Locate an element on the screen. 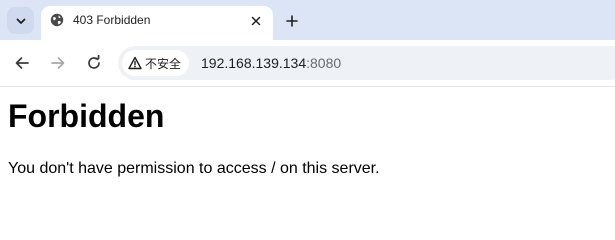 The height and width of the screenshot is (240, 615). security-label: 不安全 is located at coordinates (163, 63).